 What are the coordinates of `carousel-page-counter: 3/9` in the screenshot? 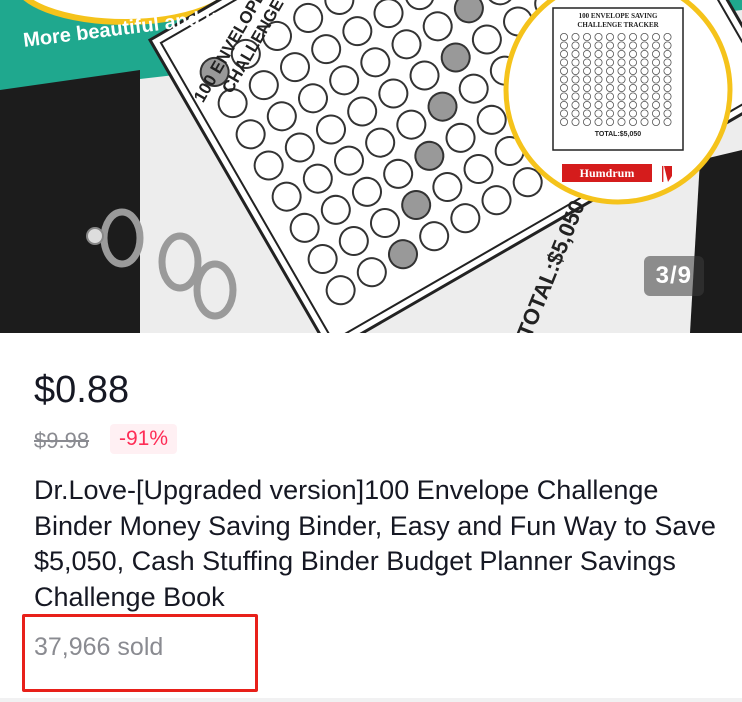 It's located at (673, 276).